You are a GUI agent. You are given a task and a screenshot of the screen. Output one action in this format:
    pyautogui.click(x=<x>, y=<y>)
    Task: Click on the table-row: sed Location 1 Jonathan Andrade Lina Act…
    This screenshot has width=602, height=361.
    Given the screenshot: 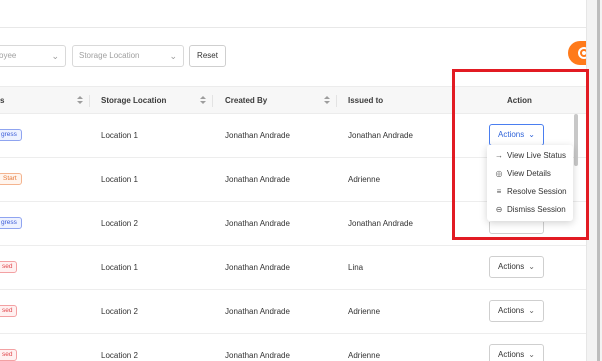 What is the action you would take?
    pyautogui.click(x=293, y=268)
    